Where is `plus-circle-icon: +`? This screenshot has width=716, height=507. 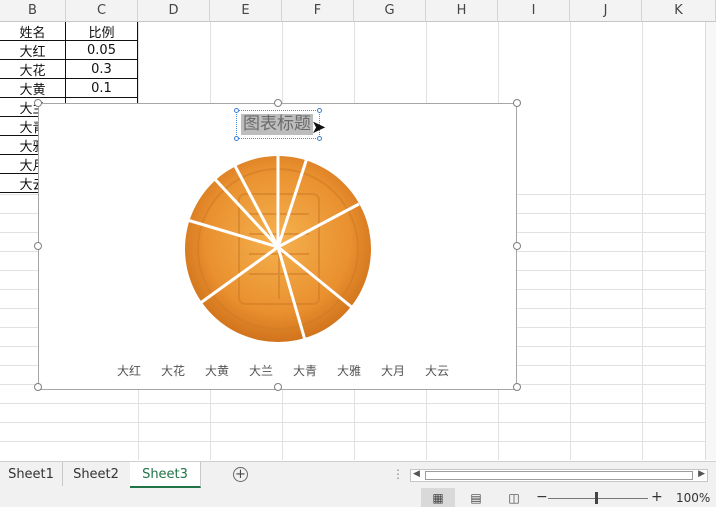
plus-circle-icon: + is located at coordinates (240, 474).